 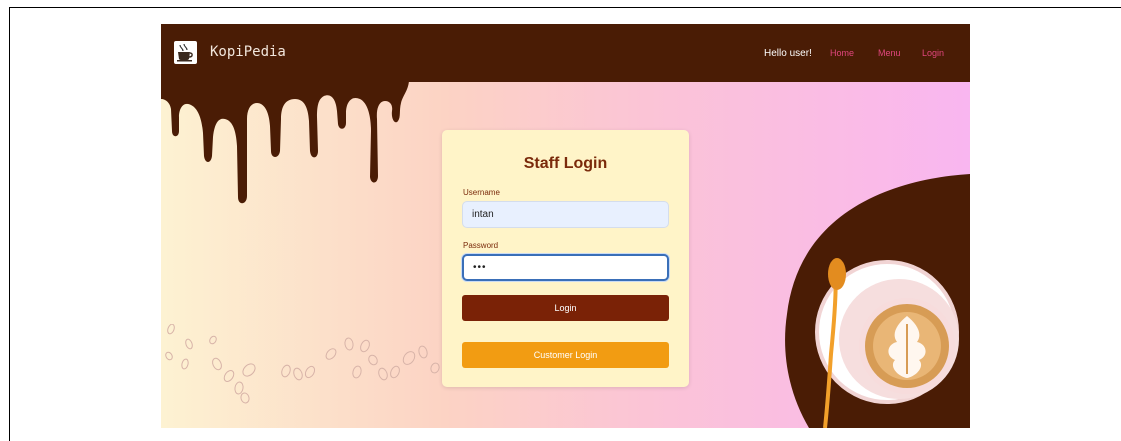 What do you see at coordinates (877, 301) in the screenshot?
I see `coffee-cup-decoration` at bounding box center [877, 301].